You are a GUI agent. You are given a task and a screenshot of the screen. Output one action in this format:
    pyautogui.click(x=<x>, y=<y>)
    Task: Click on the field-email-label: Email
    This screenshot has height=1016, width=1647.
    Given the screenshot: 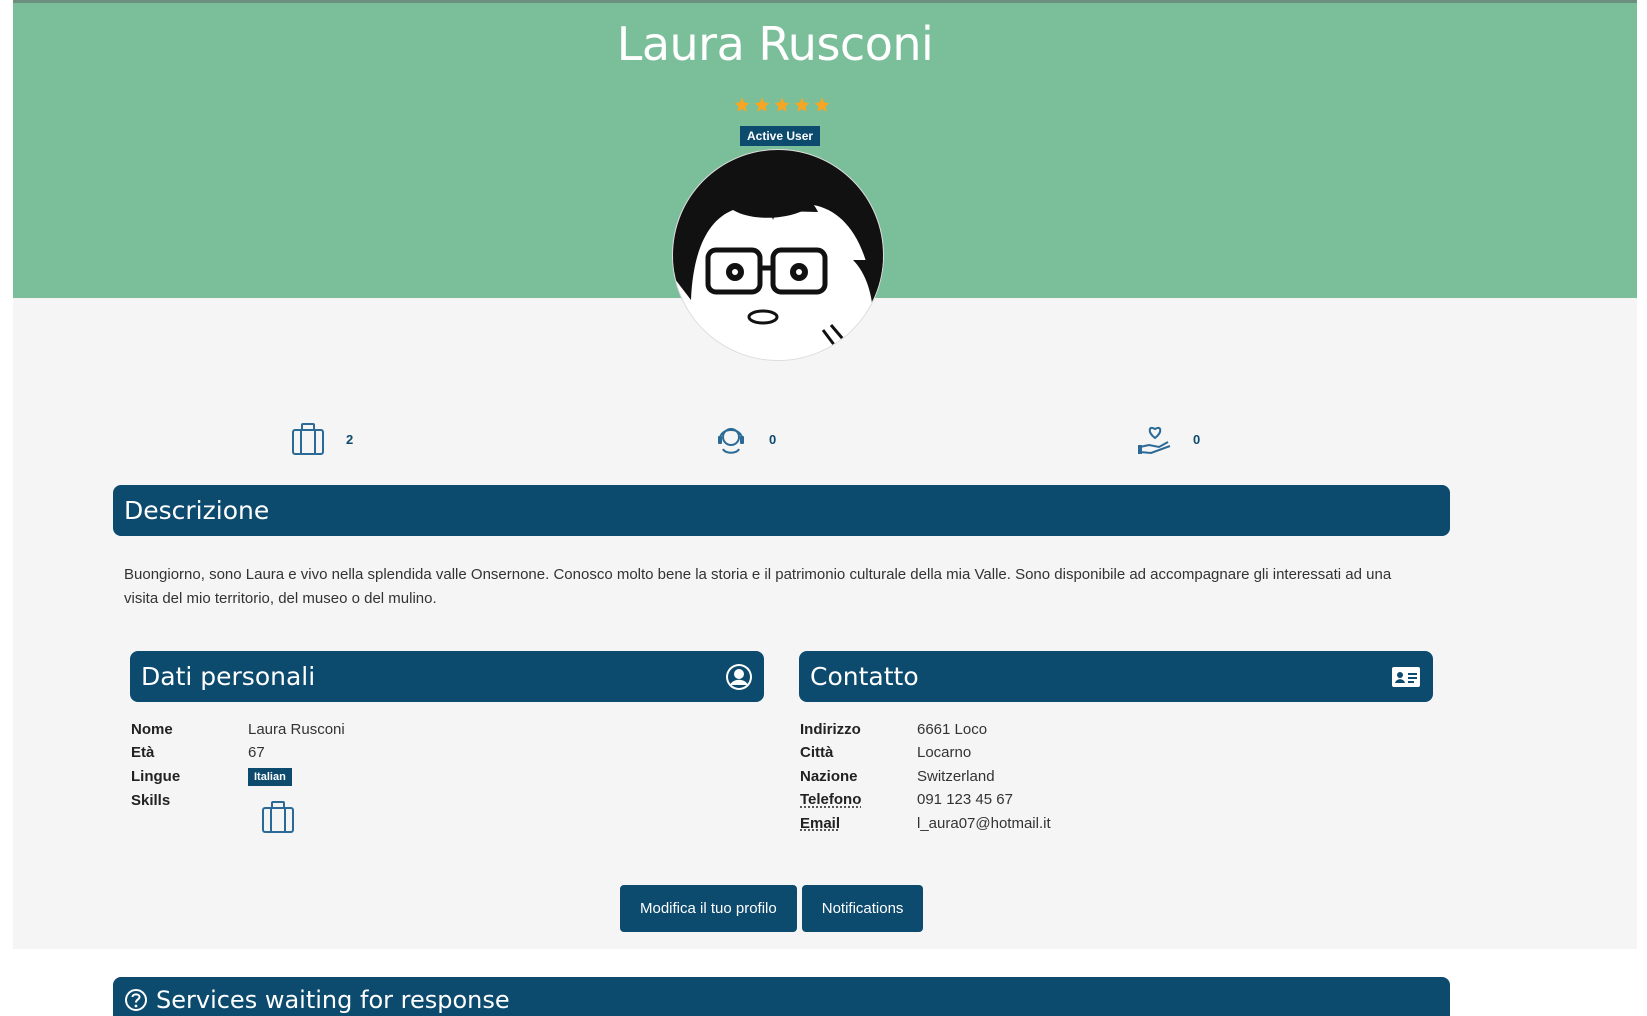 What is the action you would take?
    pyautogui.click(x=858, y=824)
    